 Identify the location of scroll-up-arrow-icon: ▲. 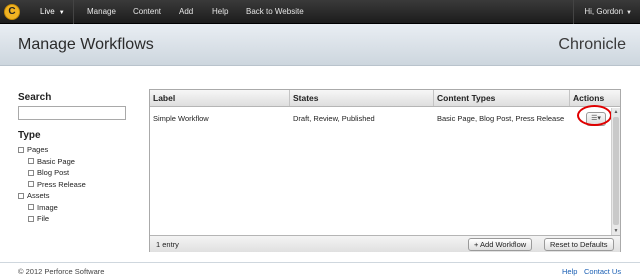
(616, 112).